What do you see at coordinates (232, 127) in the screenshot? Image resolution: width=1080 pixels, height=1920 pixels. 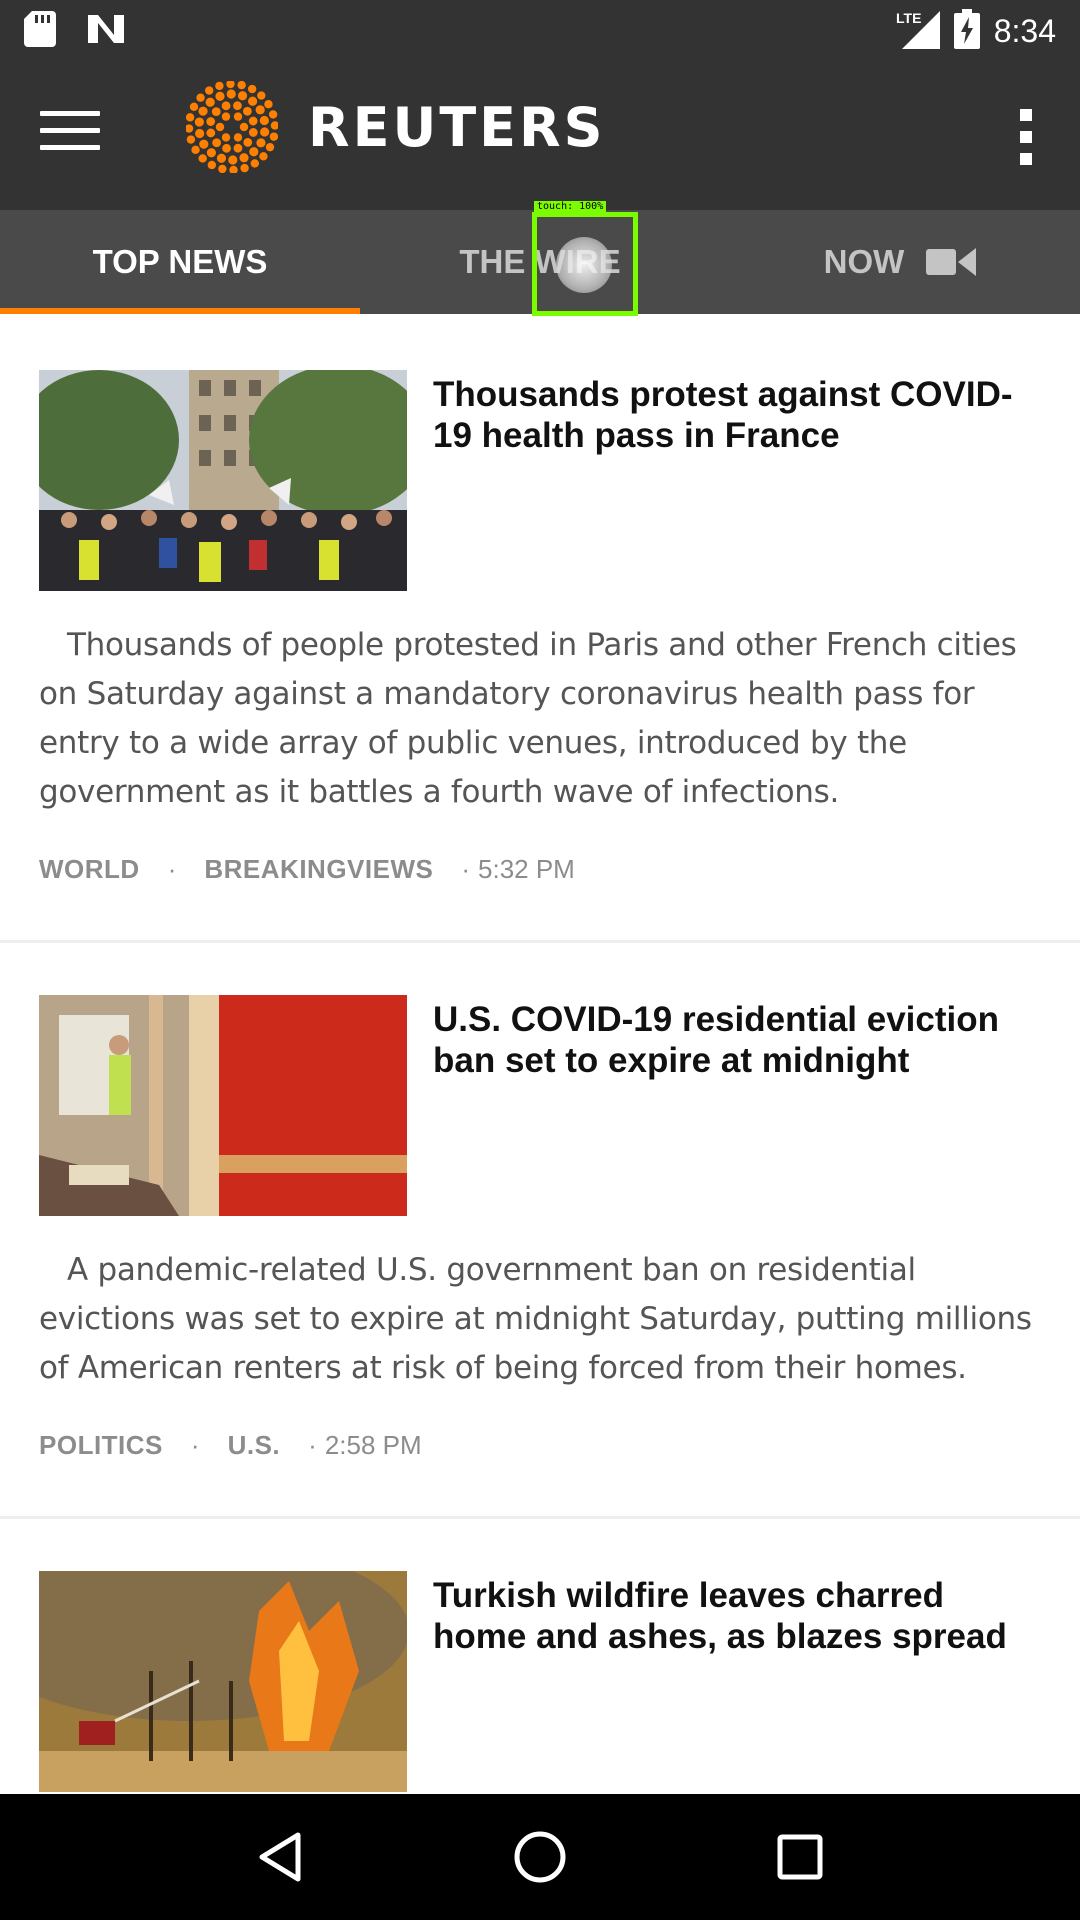 I see `reuters-logo-icon` at bounding box center [232, 127].